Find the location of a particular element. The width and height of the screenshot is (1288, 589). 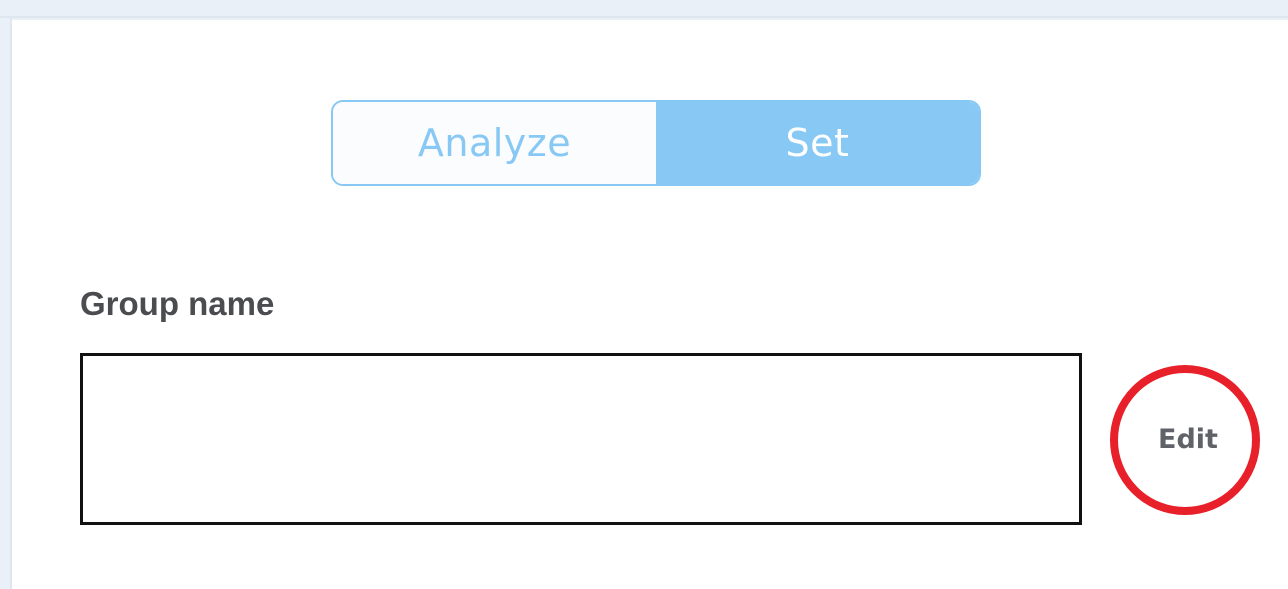

mode-segmented-control: Analyze Set is located at coordinates (656, 143).